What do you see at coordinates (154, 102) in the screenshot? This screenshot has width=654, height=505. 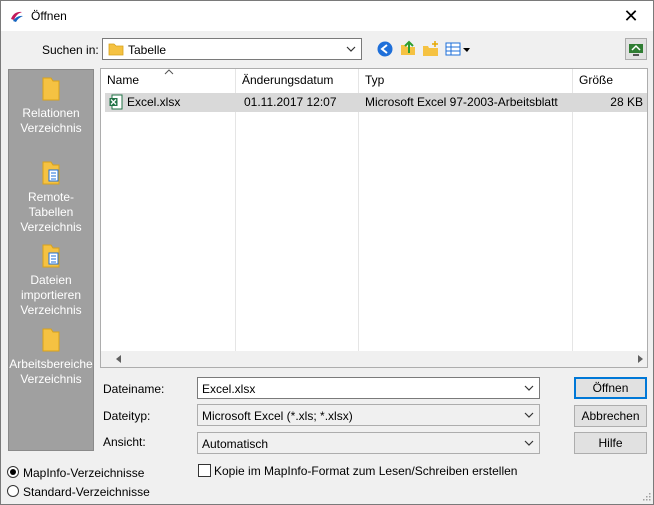 I see `file-name: Excel.xlsx` at bounding box center [154, 102].